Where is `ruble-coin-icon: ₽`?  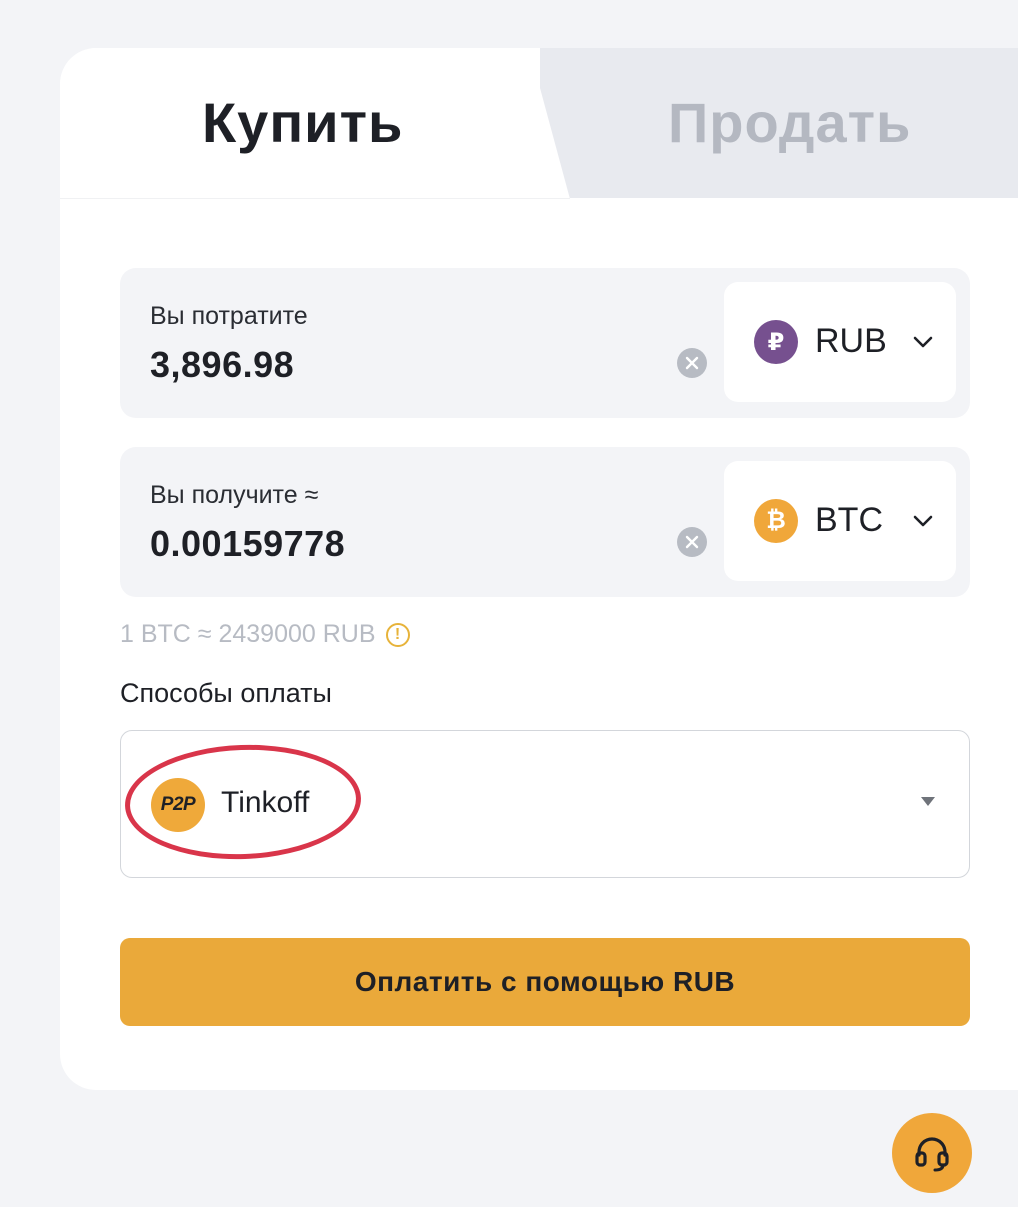
ruble-coin-icon: ₽ is located at coordinates (776, 342).